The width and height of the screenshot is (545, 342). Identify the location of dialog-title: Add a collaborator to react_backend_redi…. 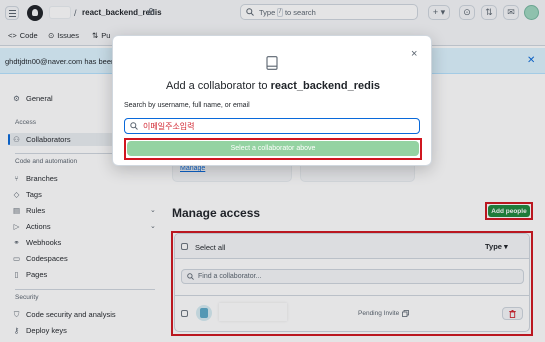
(273, 86).